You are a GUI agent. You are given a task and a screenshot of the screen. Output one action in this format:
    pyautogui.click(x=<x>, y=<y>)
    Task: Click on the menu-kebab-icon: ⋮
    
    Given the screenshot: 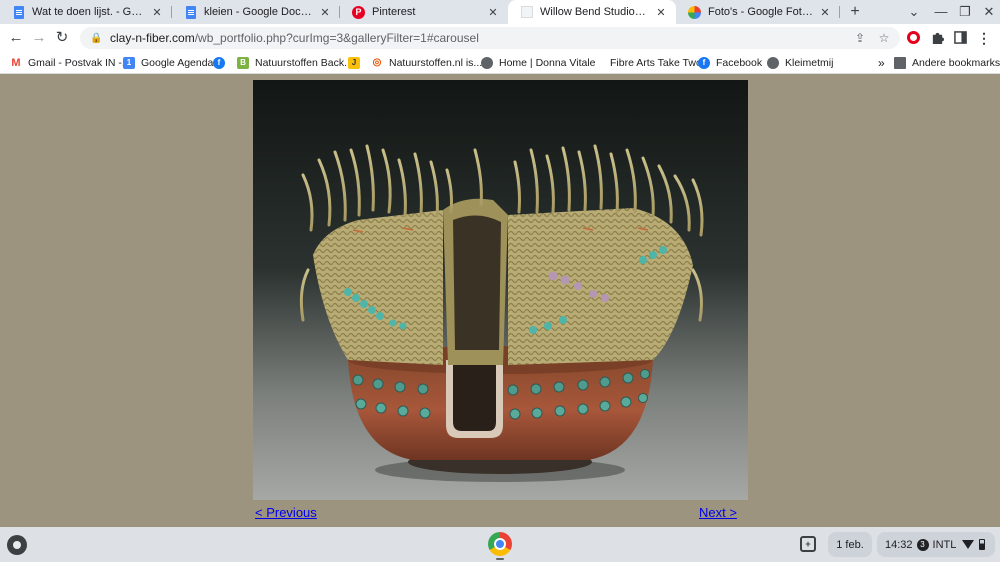 What is the action you would take?
    pyautogui.click(x=984, y=38)
    